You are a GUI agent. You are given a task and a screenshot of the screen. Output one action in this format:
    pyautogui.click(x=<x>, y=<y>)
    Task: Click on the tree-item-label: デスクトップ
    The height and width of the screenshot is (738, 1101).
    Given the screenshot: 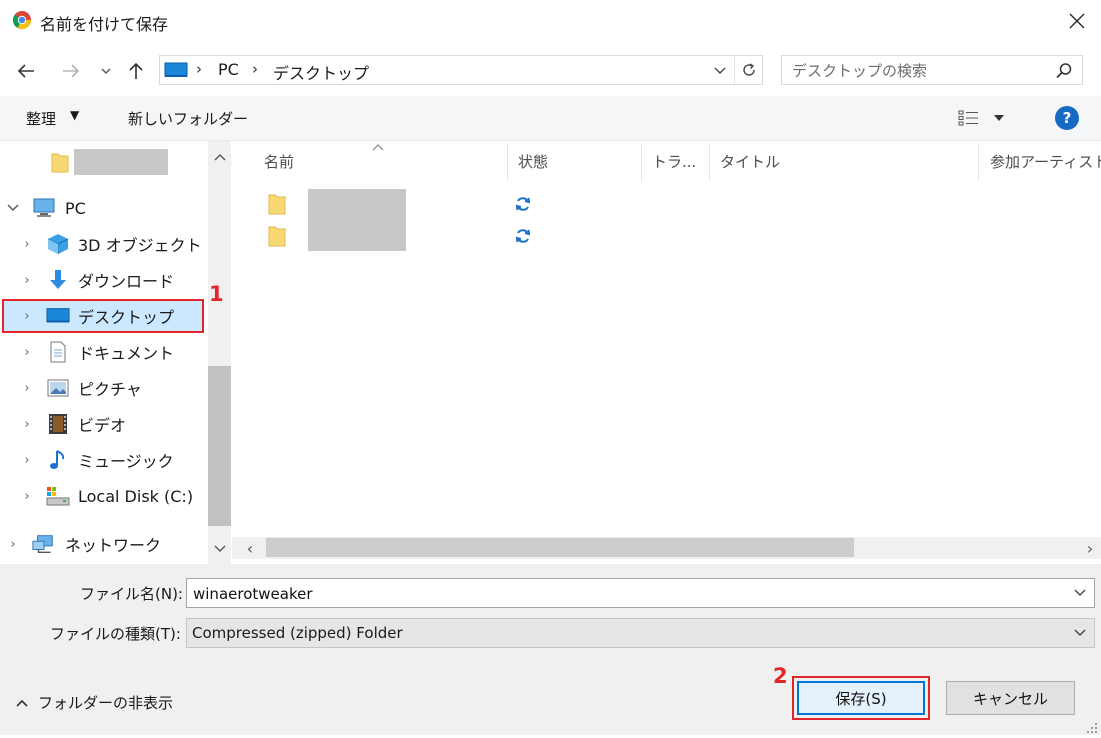 What is the action you would take?
    pyautogui.click(x=126, y=317)
    